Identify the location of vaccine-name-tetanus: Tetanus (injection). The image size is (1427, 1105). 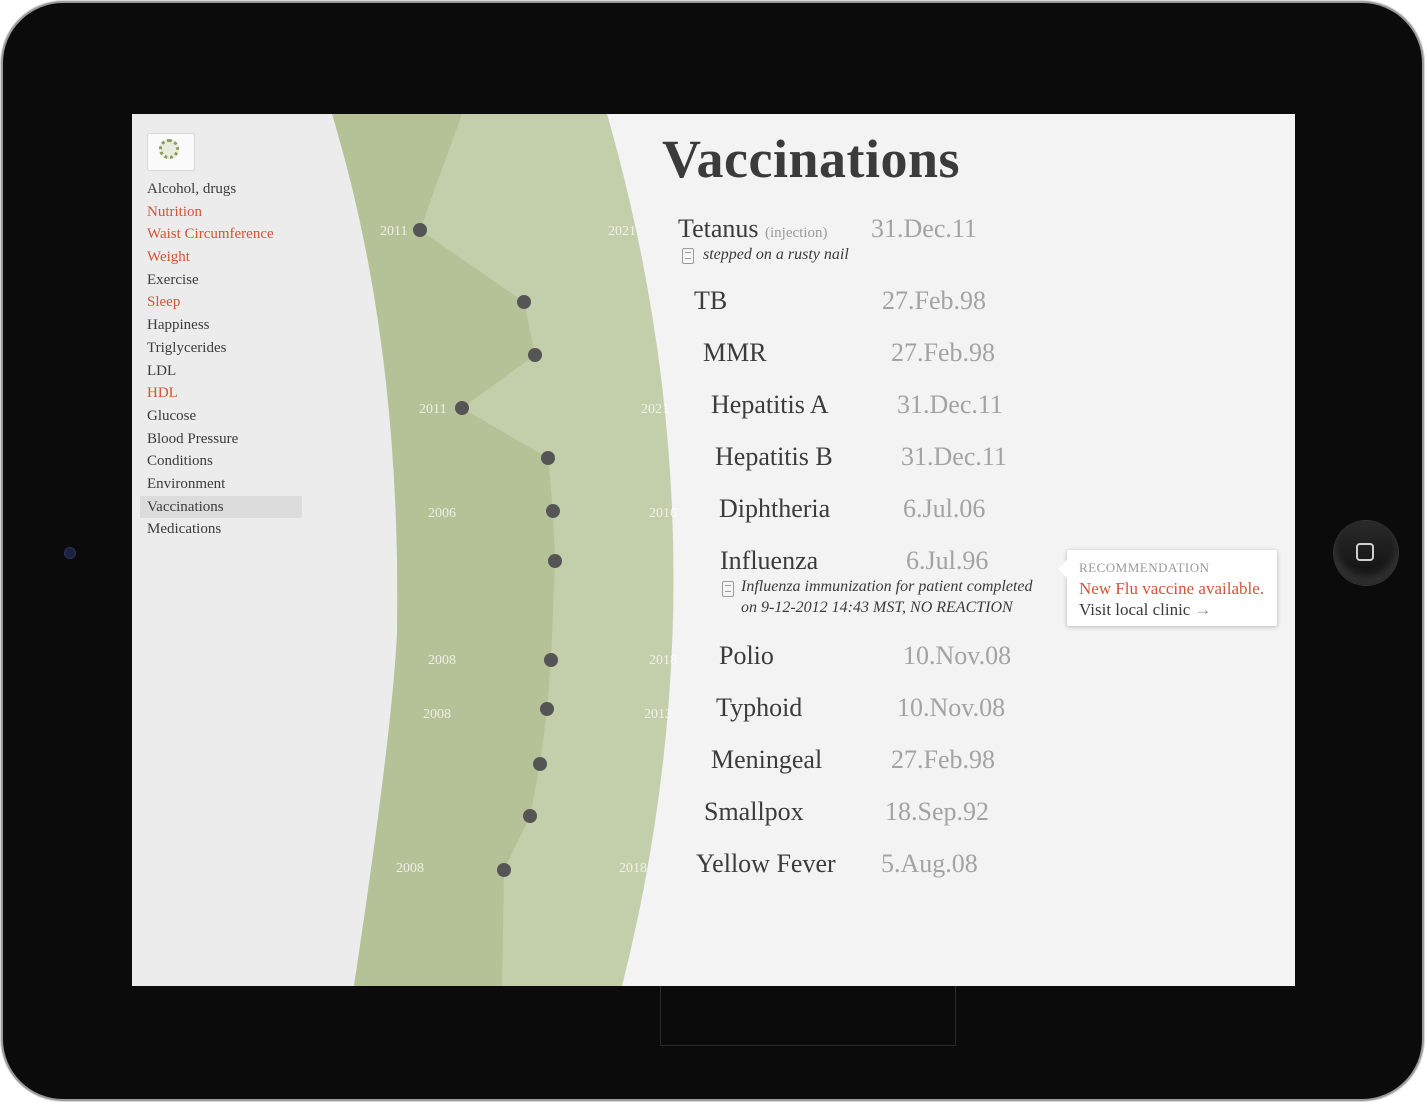
(752, 229).